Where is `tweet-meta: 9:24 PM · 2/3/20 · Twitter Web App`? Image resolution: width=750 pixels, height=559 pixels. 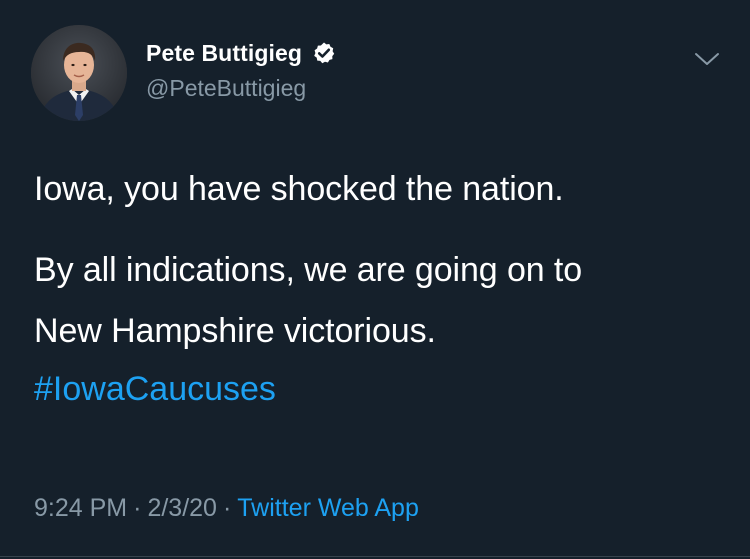
tweet-meta: 9:24 PM · 2/3/20 · Twitter Web App is located at coordinates (226, 508).